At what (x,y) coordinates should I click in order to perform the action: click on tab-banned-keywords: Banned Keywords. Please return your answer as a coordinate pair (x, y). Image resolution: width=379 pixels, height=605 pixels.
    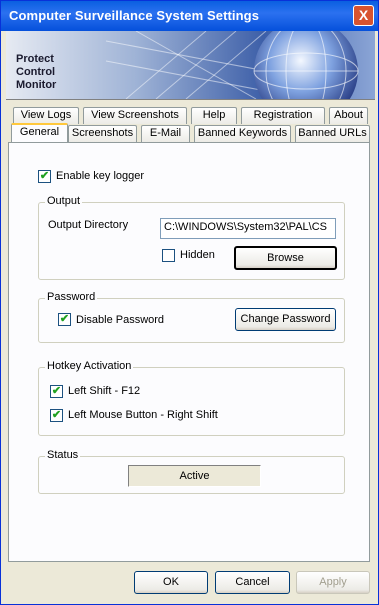
    Looking at the image, I should click on (242, 133).